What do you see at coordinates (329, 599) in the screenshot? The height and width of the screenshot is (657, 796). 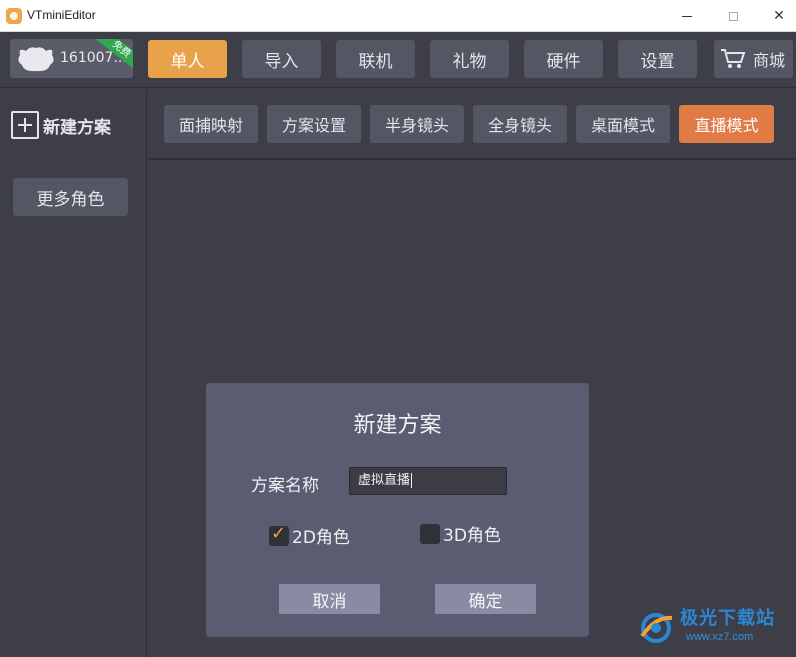 I see `cancel-button: 取消` at bounding box center [329, 599].